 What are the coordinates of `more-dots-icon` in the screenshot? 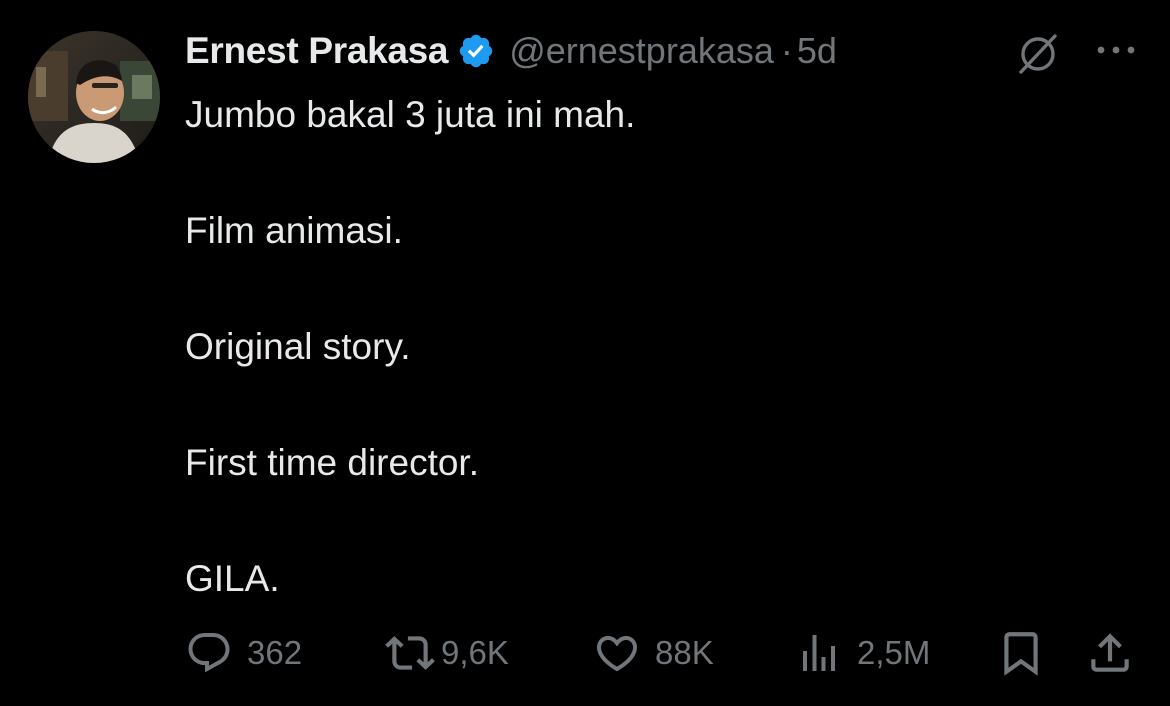 It's located at (1116, 50).